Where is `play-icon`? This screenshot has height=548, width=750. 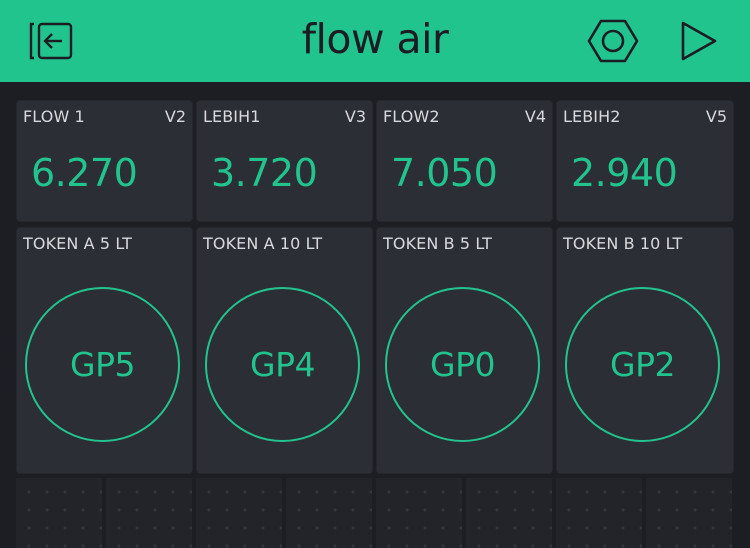
play-icon is located at coordinates (699, 41).